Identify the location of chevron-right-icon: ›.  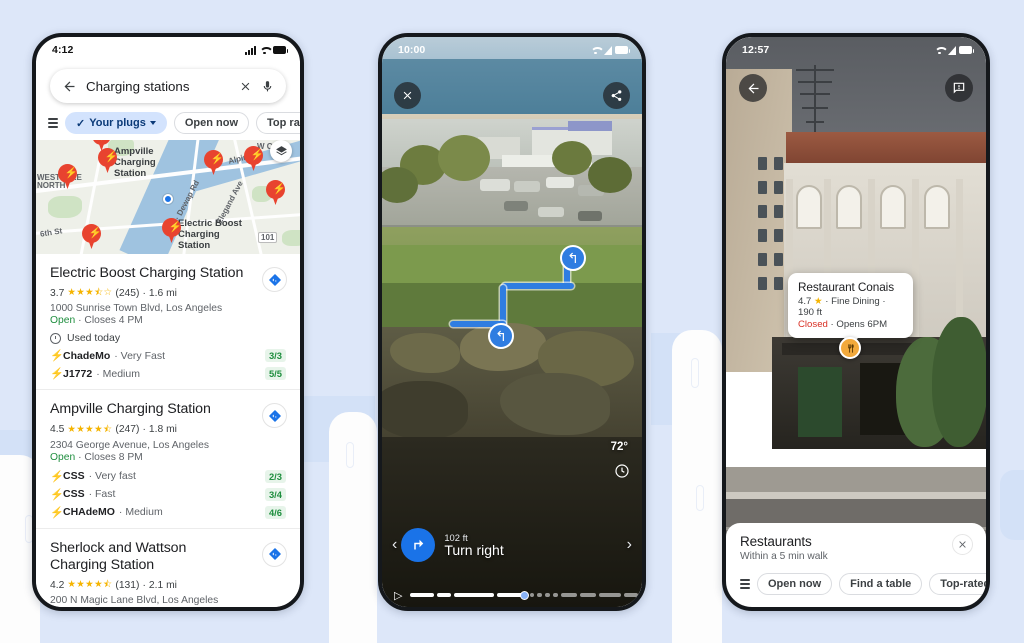
(629, 545).